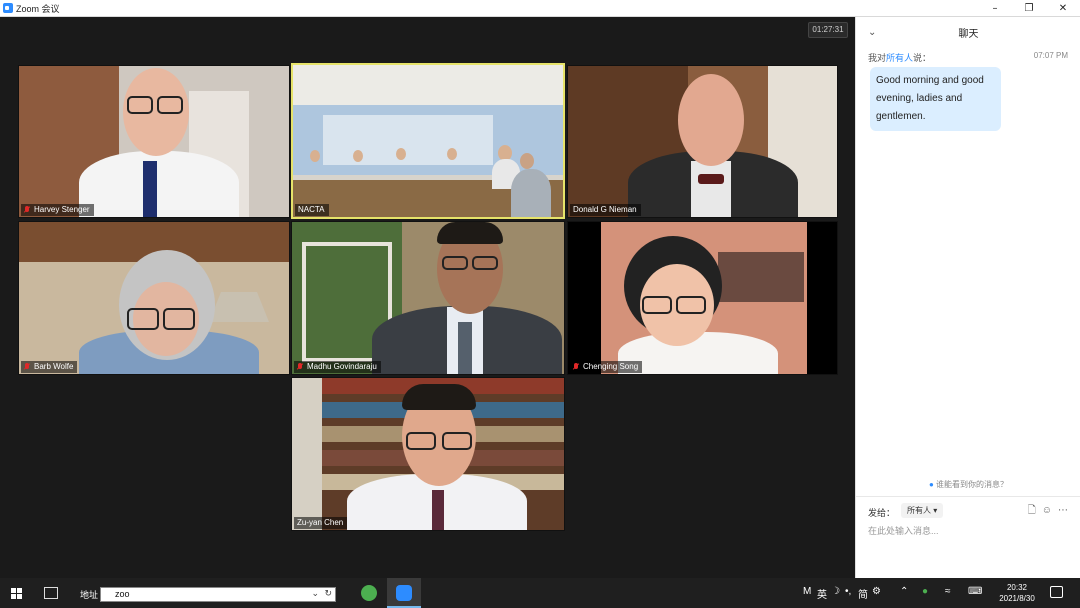  What do you see at coordinates (49, 367) in the screenshot?
I see `participant-name-tag: Barb Wolfe` at bounding box center [49, 367].